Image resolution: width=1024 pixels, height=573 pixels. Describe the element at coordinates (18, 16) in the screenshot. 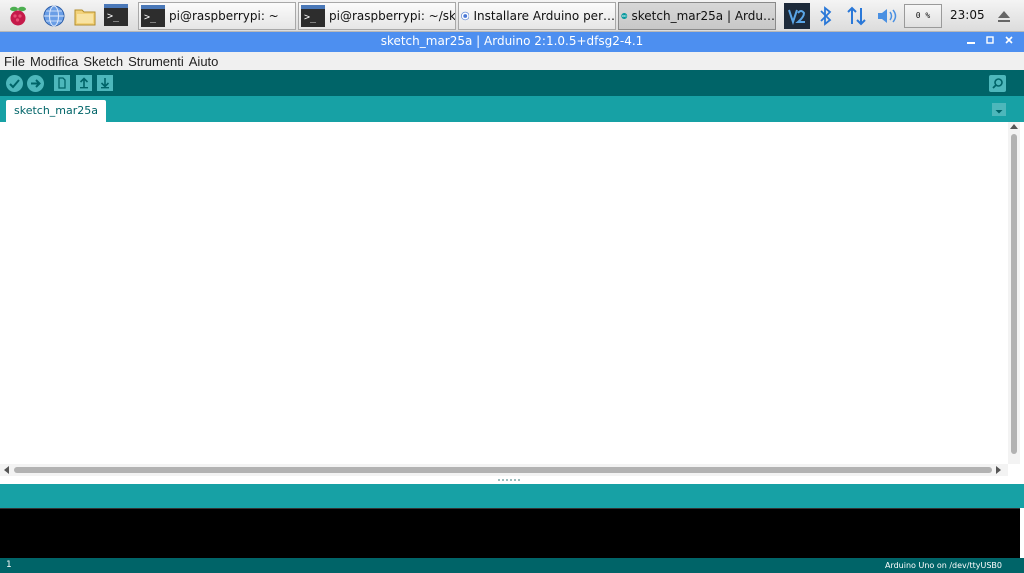

I see `raspberry-menu-icon` at that location.